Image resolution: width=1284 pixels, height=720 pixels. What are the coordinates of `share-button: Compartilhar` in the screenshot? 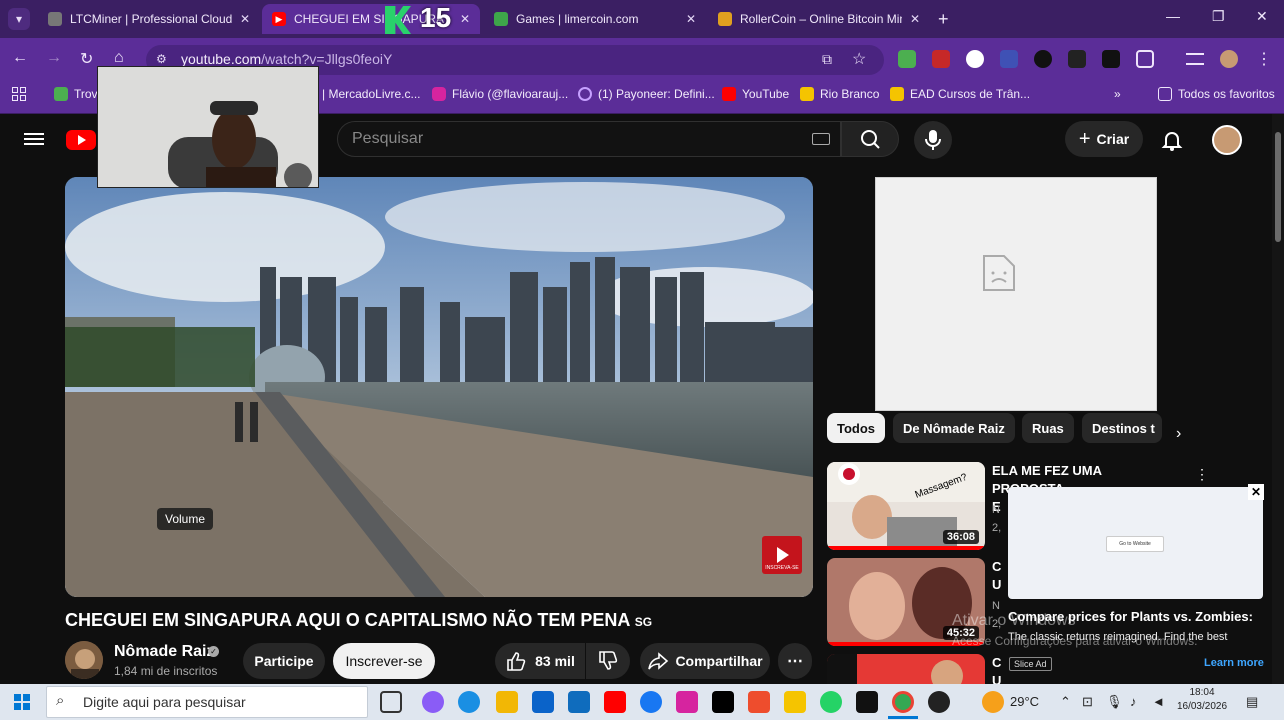 It's located at (705, 661).